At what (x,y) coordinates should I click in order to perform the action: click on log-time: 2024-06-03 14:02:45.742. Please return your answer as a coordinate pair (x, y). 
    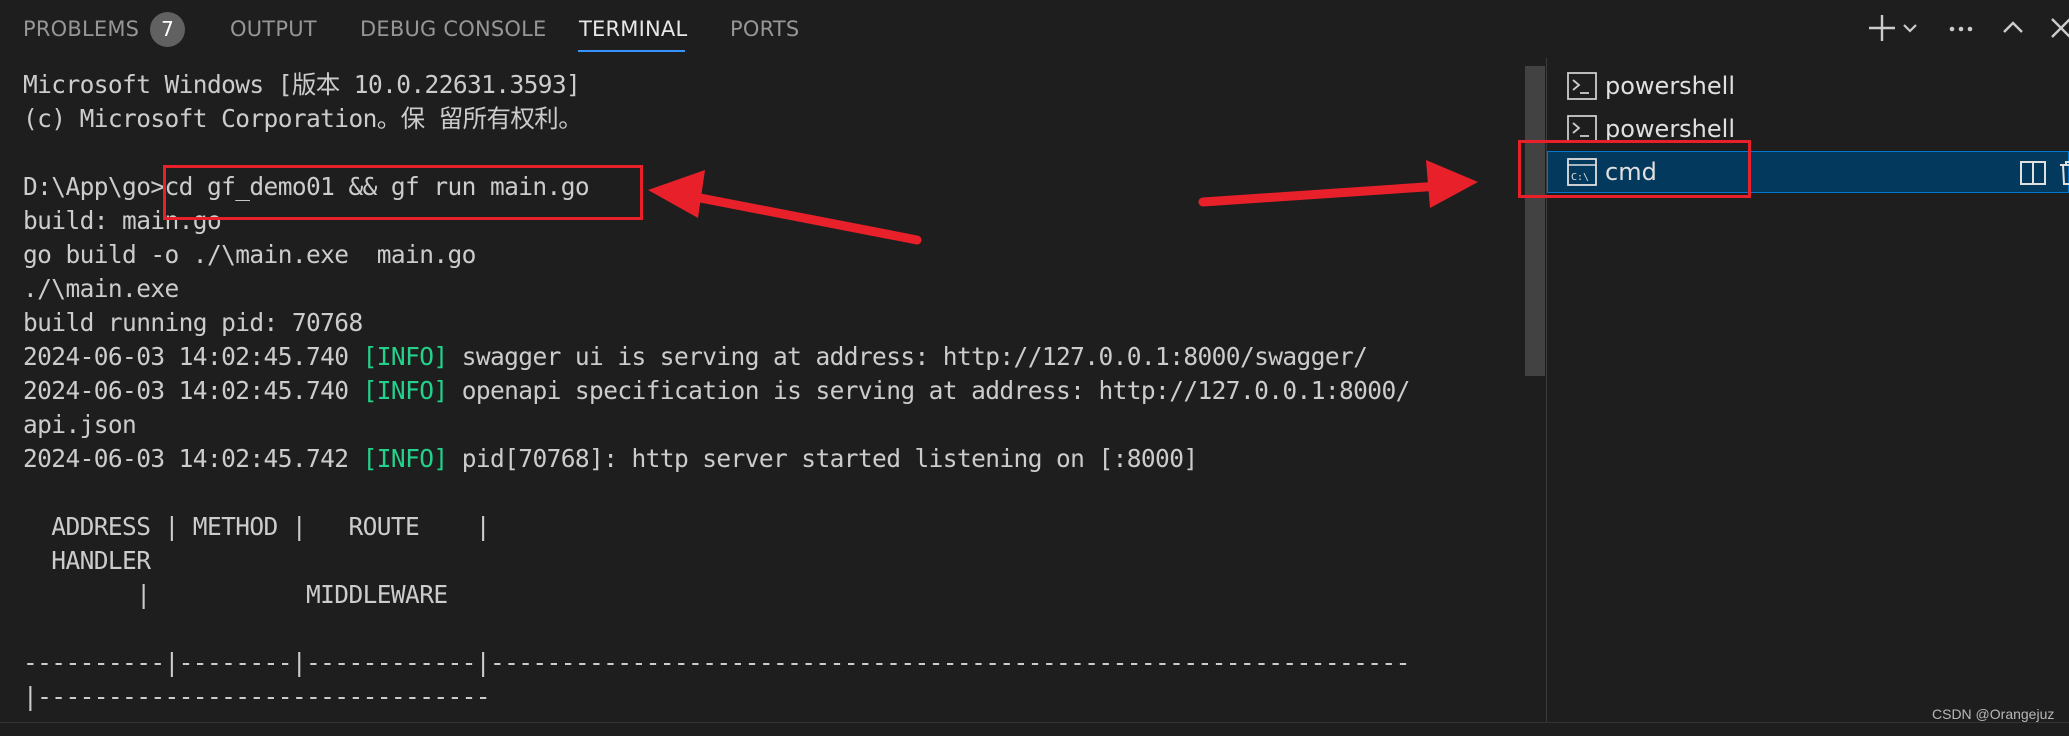
    Looking at the image, I should click on (186, 458).